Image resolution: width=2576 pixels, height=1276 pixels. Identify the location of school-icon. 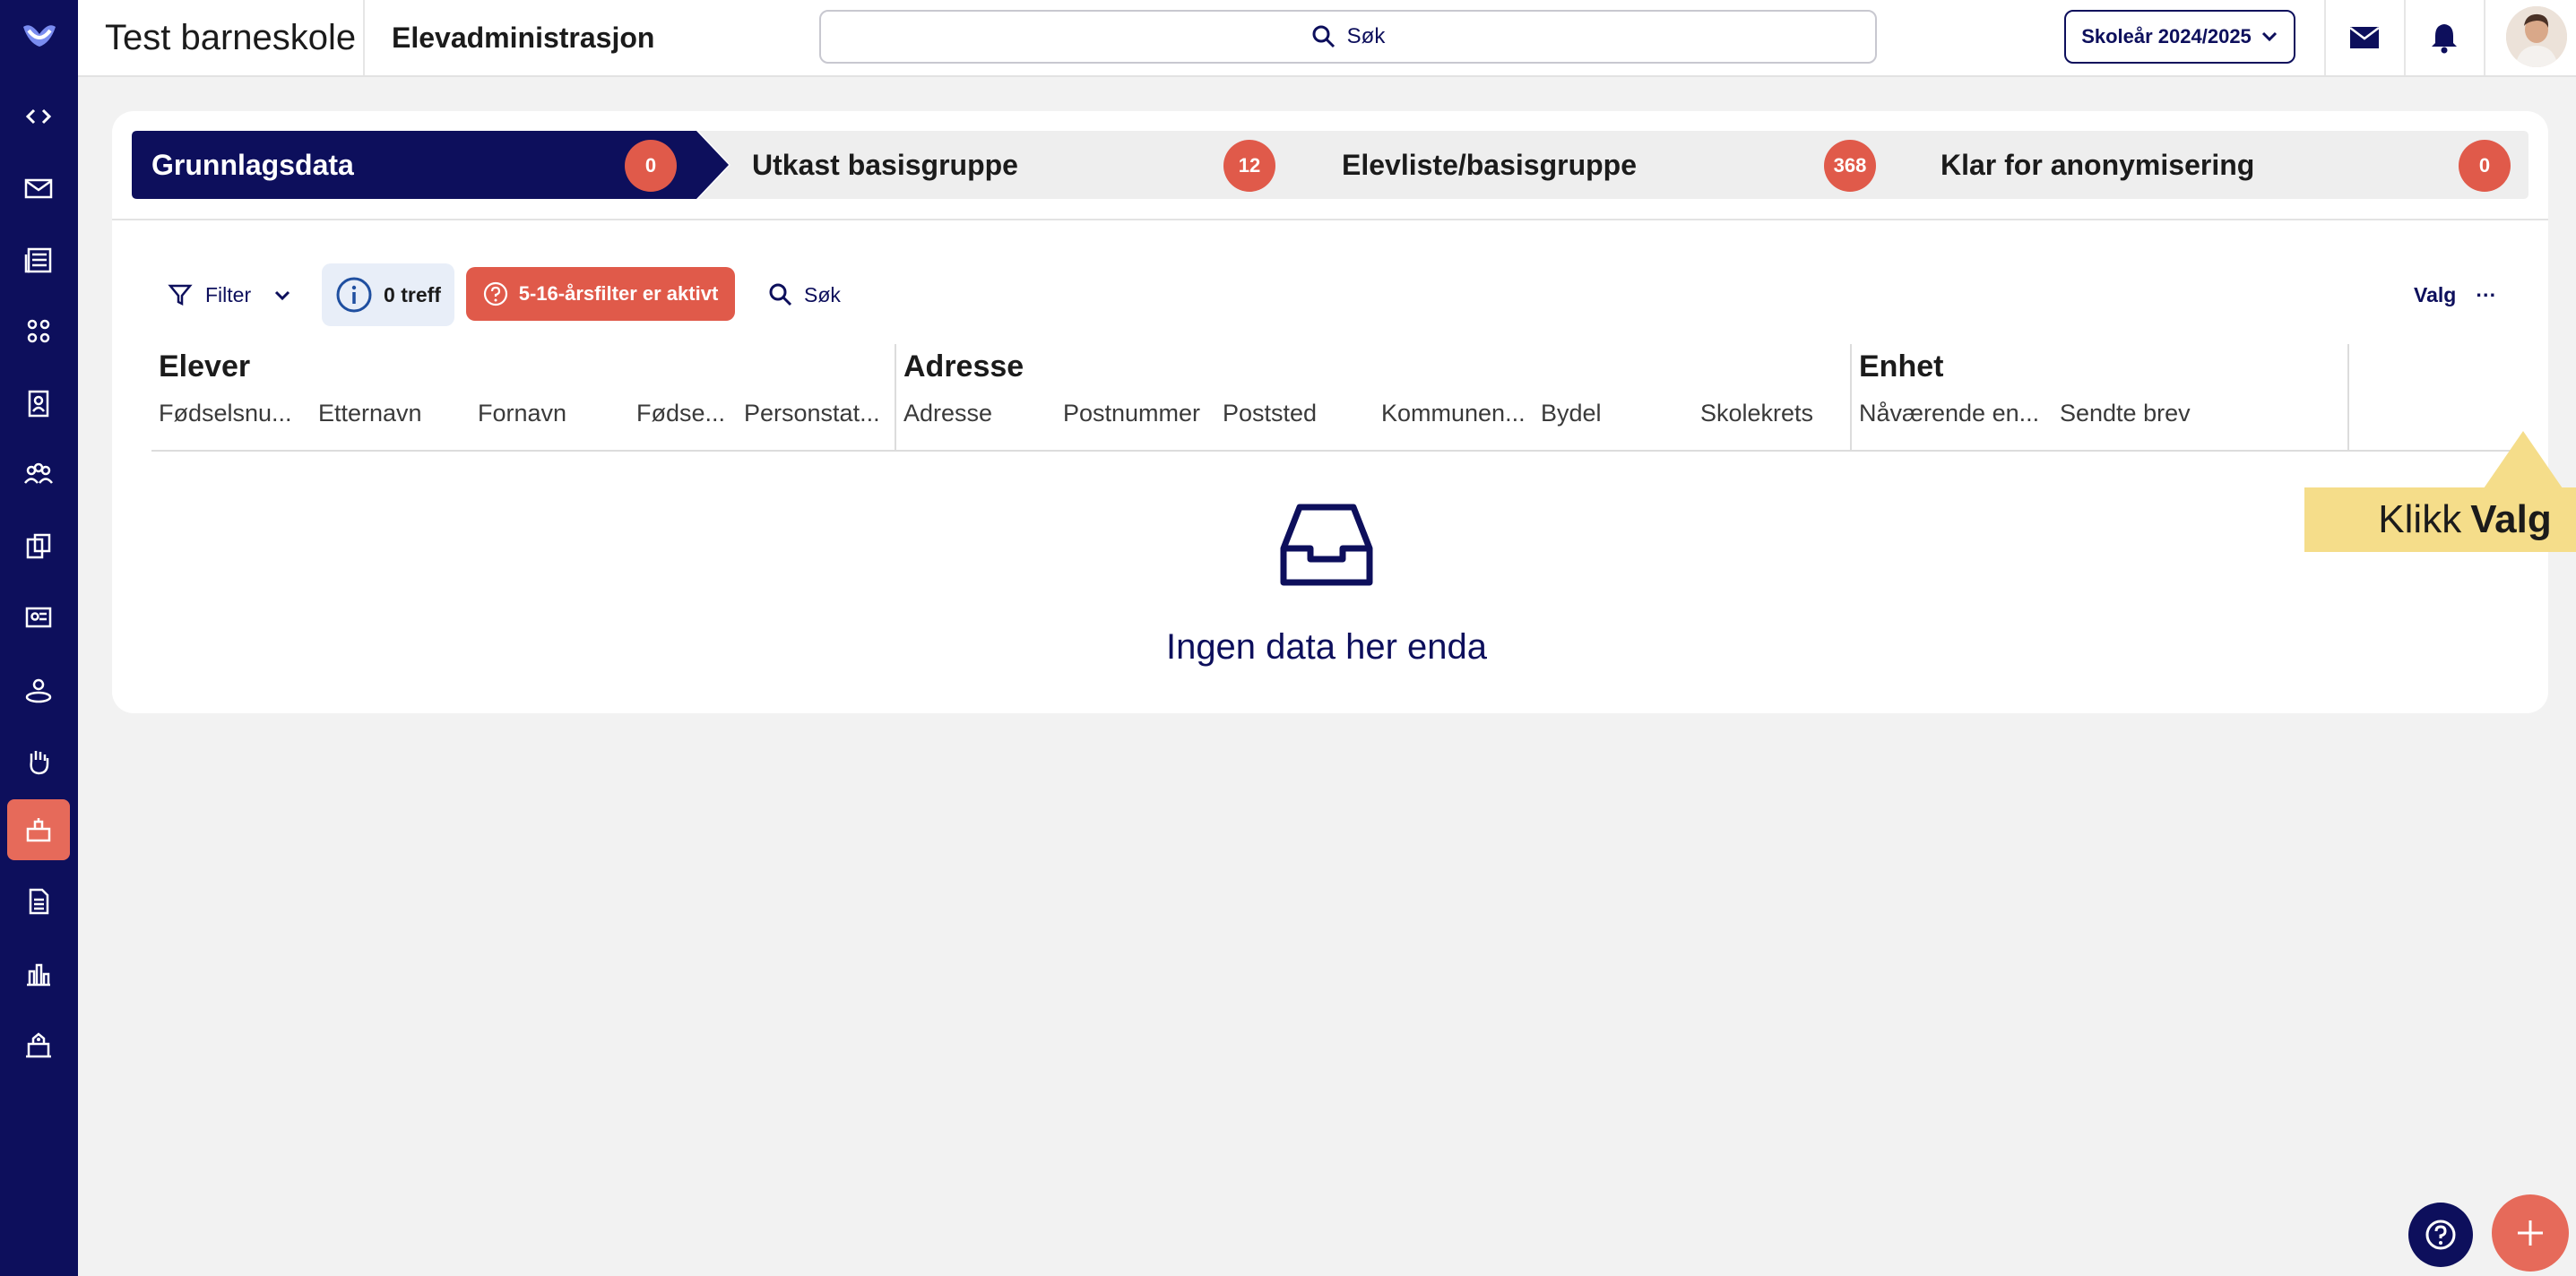
(38, 1044).